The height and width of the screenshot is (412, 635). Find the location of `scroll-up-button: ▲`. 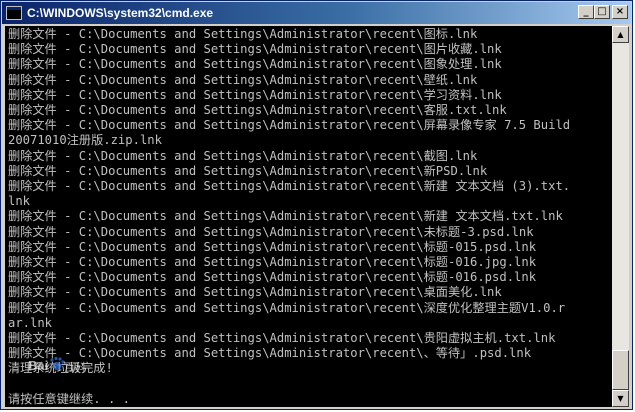

scroll-up-button: ▲ is located at coordinates (620, 34).